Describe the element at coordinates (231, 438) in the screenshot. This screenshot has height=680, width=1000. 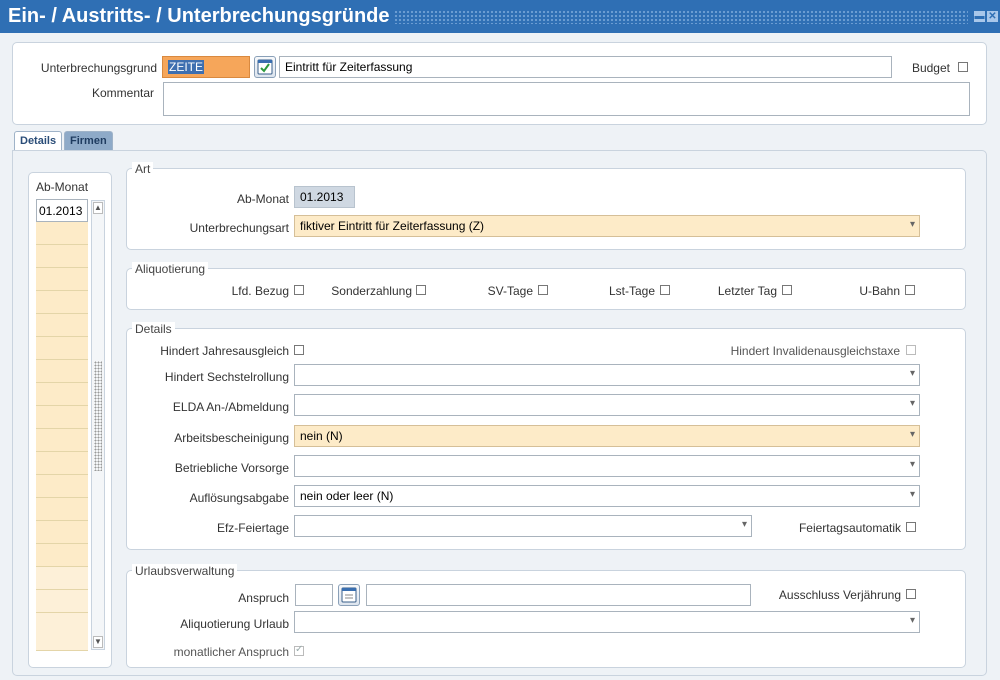
I see `arbeitsbescheinigung-label: Arbeitsbescheinigung` at that location.